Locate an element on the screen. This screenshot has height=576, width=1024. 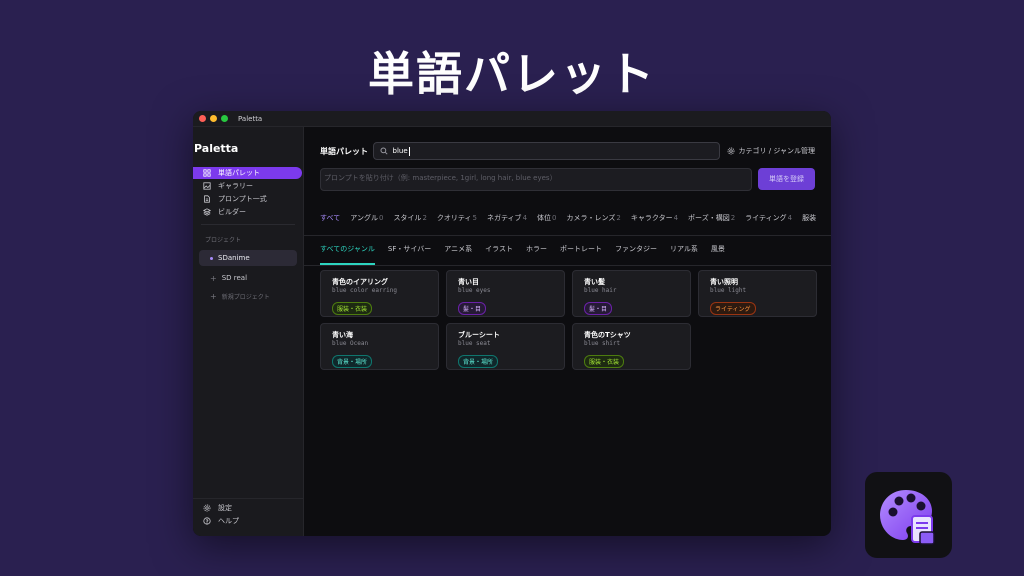
layers-icon is located at coordinates (207, 212).